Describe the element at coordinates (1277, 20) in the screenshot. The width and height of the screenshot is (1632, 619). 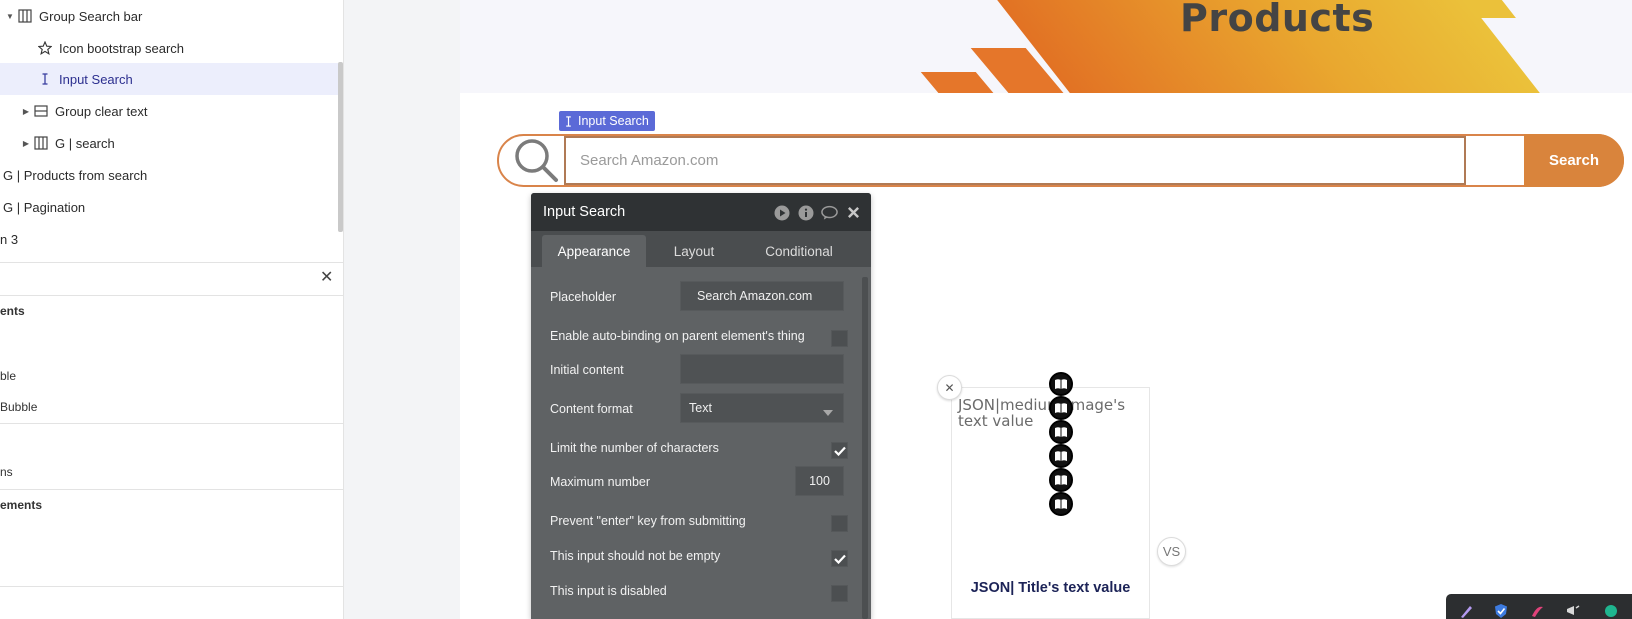
I see `page-title: Products` at that location.